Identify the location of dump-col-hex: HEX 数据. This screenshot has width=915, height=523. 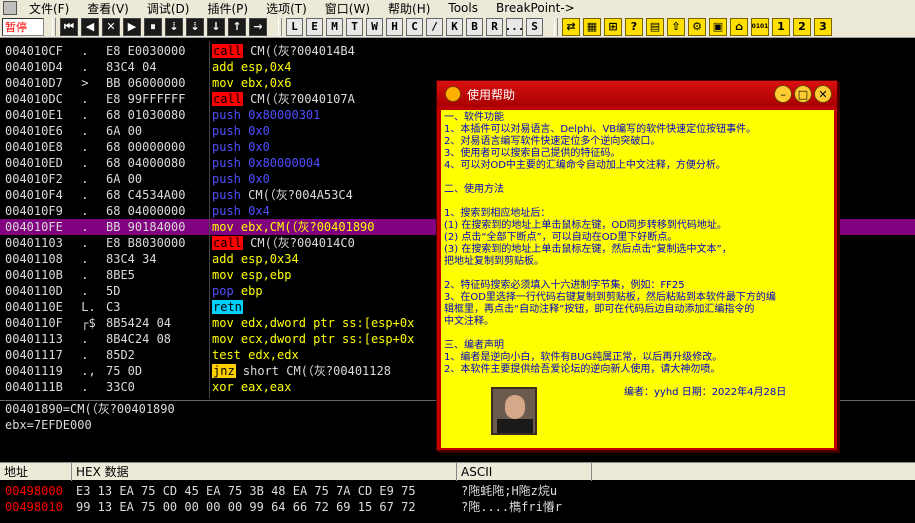
(264, 472).